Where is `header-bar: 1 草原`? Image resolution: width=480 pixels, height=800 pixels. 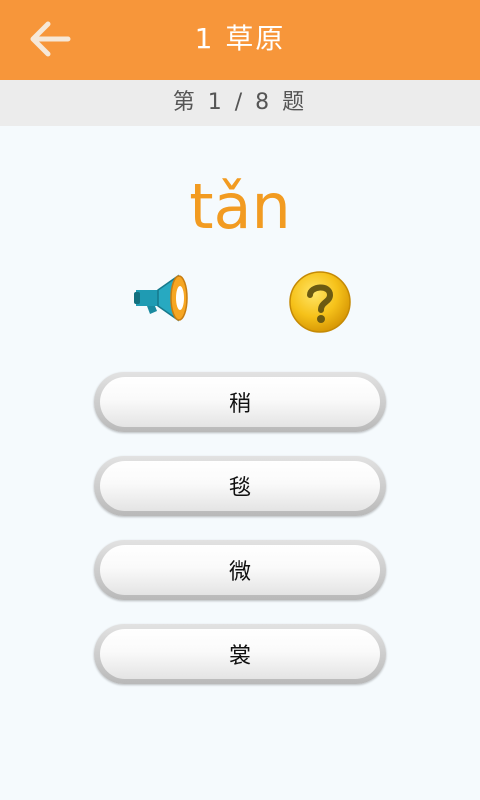
header-bar: 1 草原 is located at coordinates (240, 40).